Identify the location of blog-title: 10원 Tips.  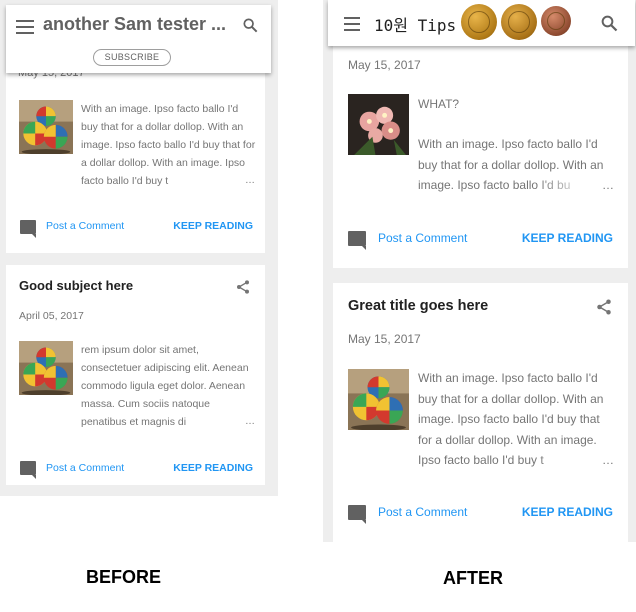
(415, 24).